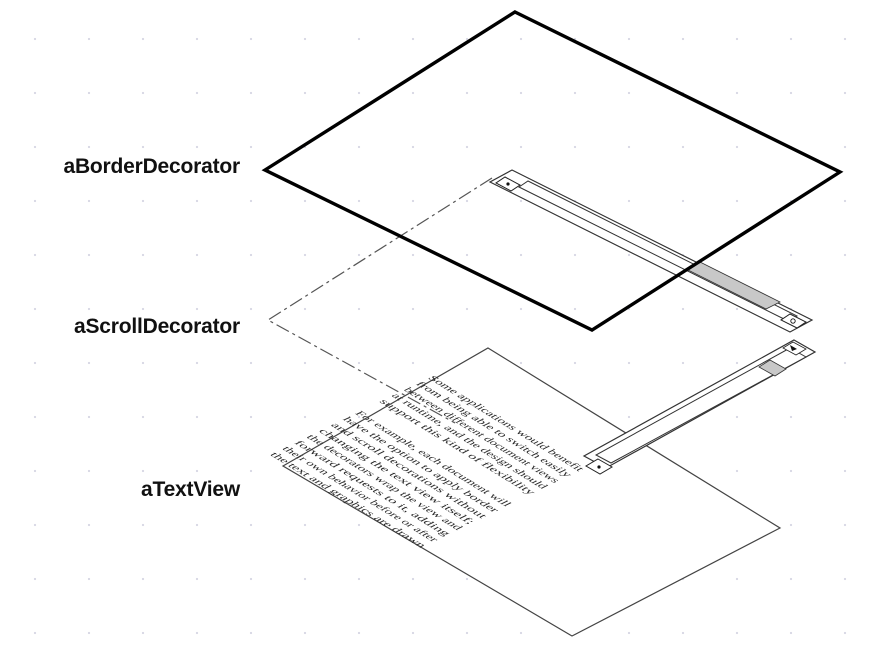 This screenshot has width=881, height=646. What do you see at coordinates (651, 251) in the screenshot?
I see `upper-scrollbar` at bounding box center [651, 251].